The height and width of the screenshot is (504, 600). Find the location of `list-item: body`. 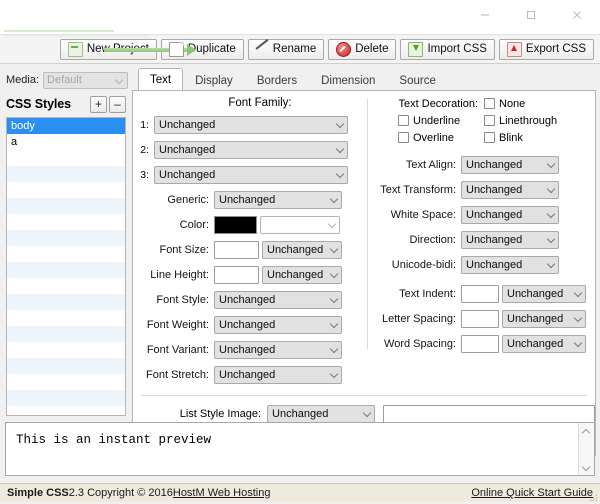

list-item: body is located at coordinates (66, 126).